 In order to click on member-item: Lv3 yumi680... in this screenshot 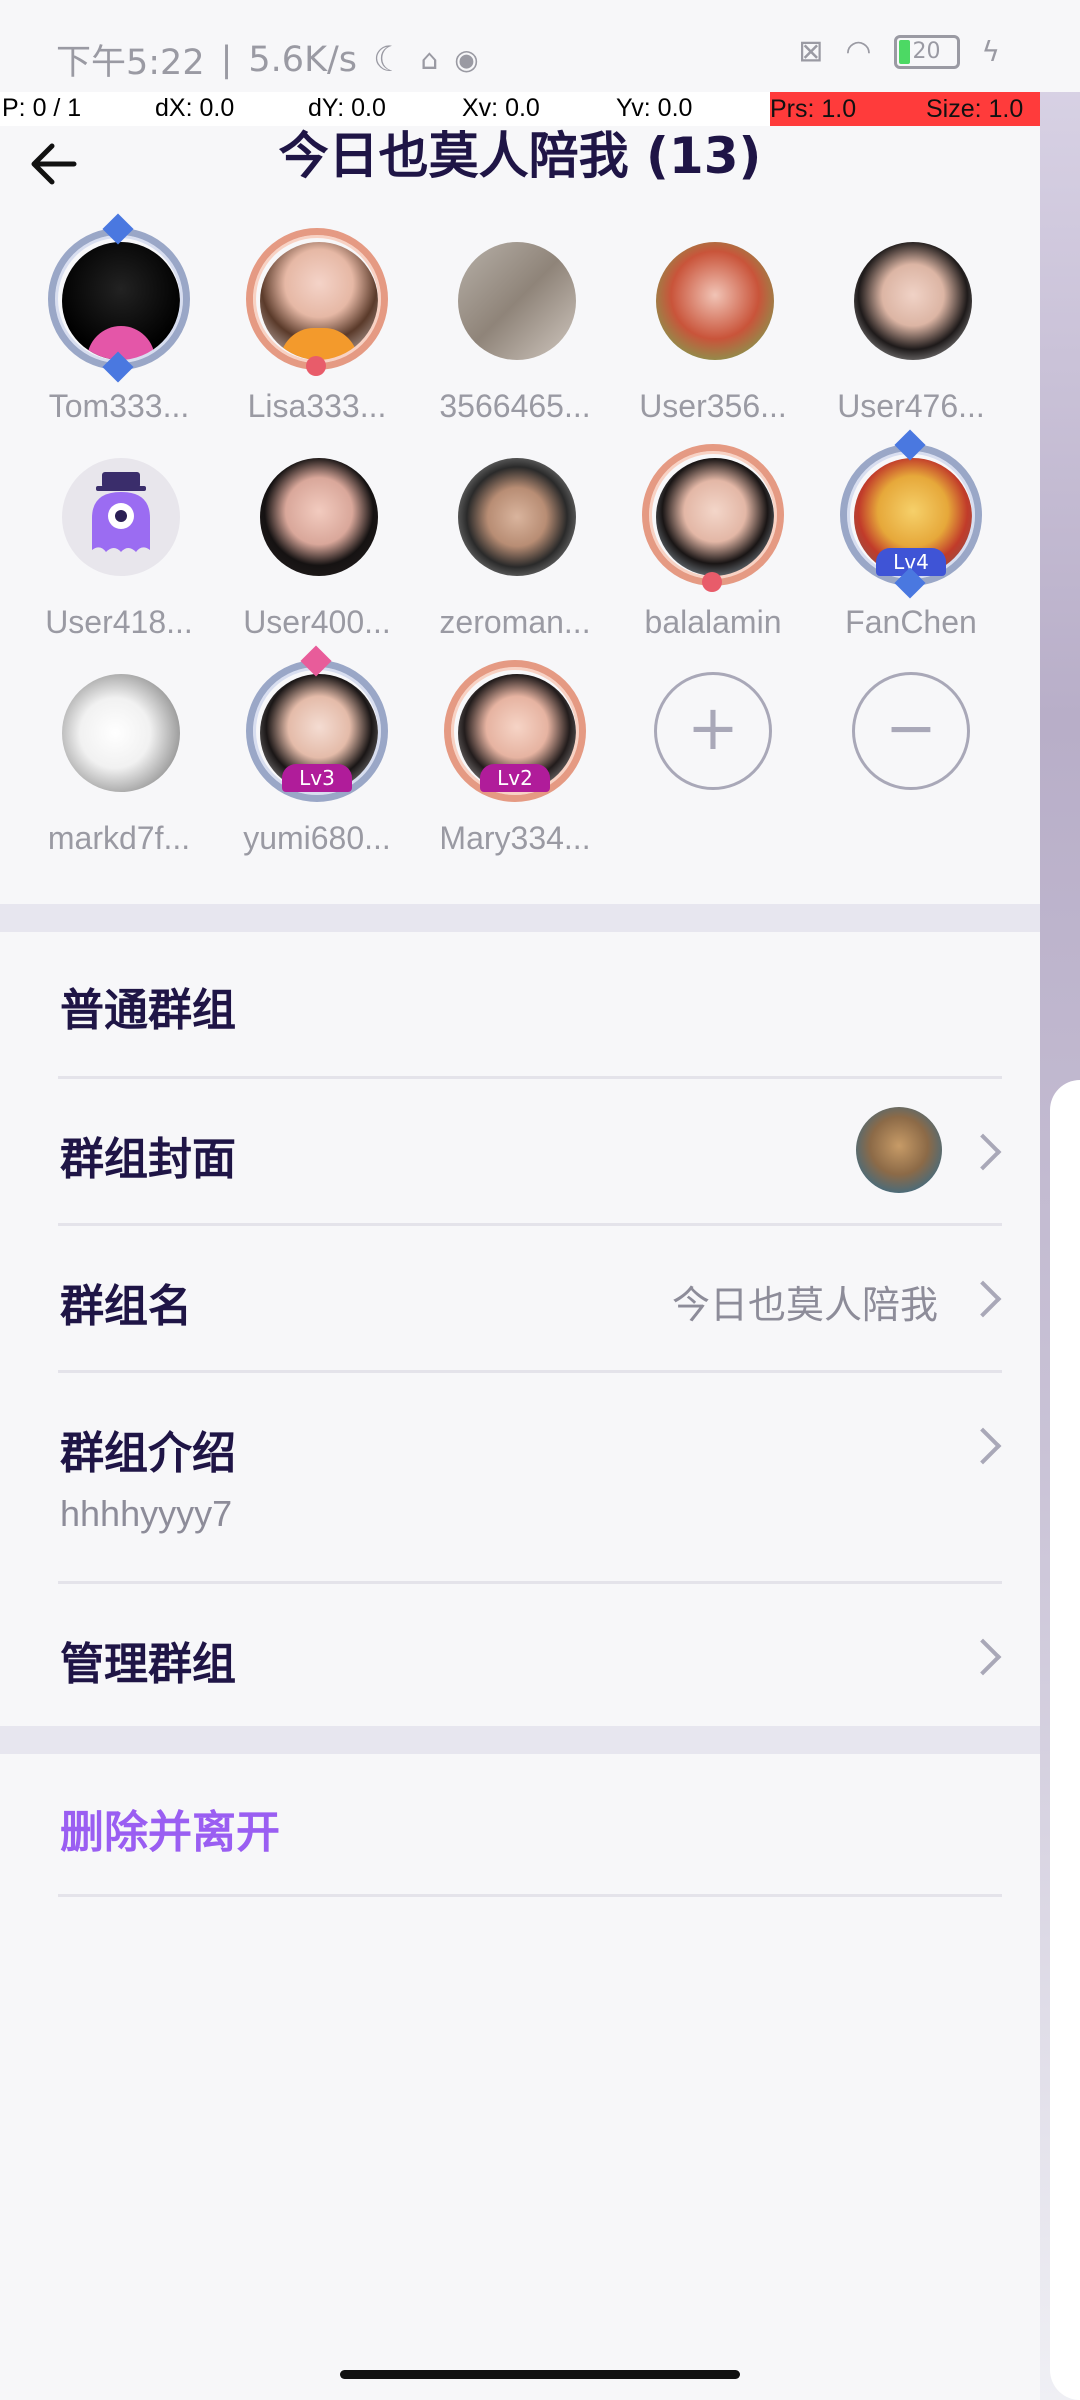, I will do `click(317, 751)`.